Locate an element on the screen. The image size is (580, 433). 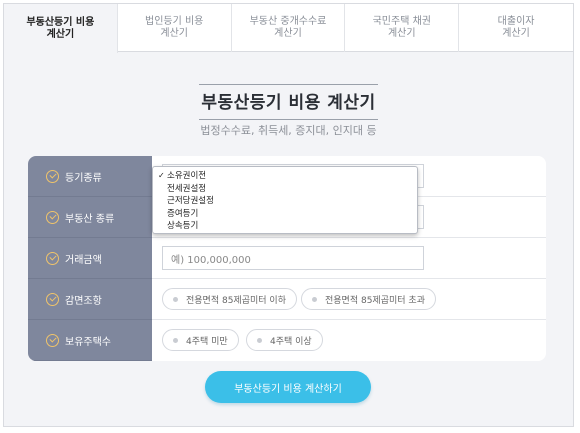
row-label-text: 거래금액 is located at coordinates (83, 260).